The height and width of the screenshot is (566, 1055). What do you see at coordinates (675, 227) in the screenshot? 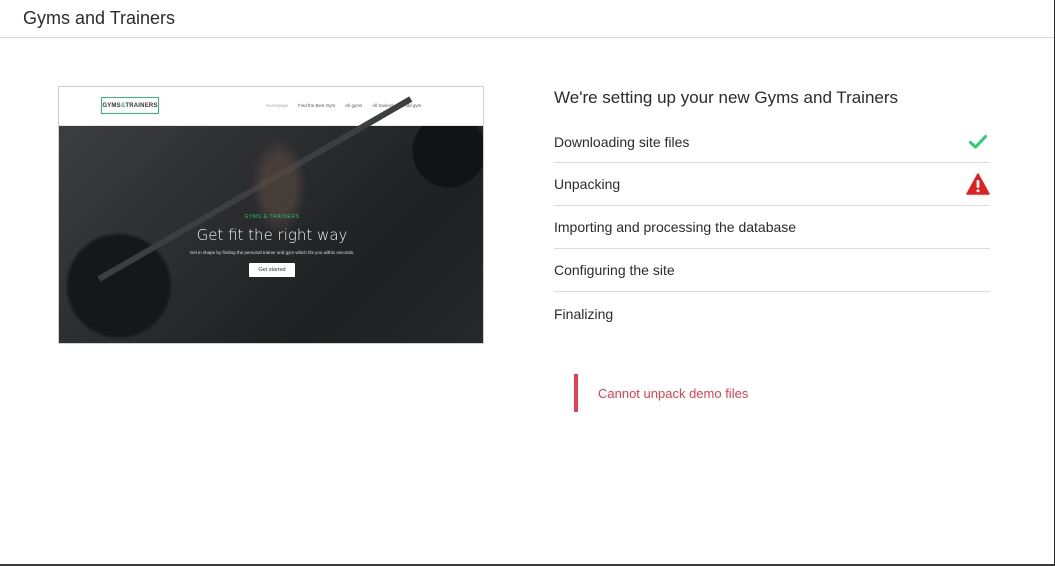
I see `step-label: Importing and processing the database` at bounding box center [675, 227].